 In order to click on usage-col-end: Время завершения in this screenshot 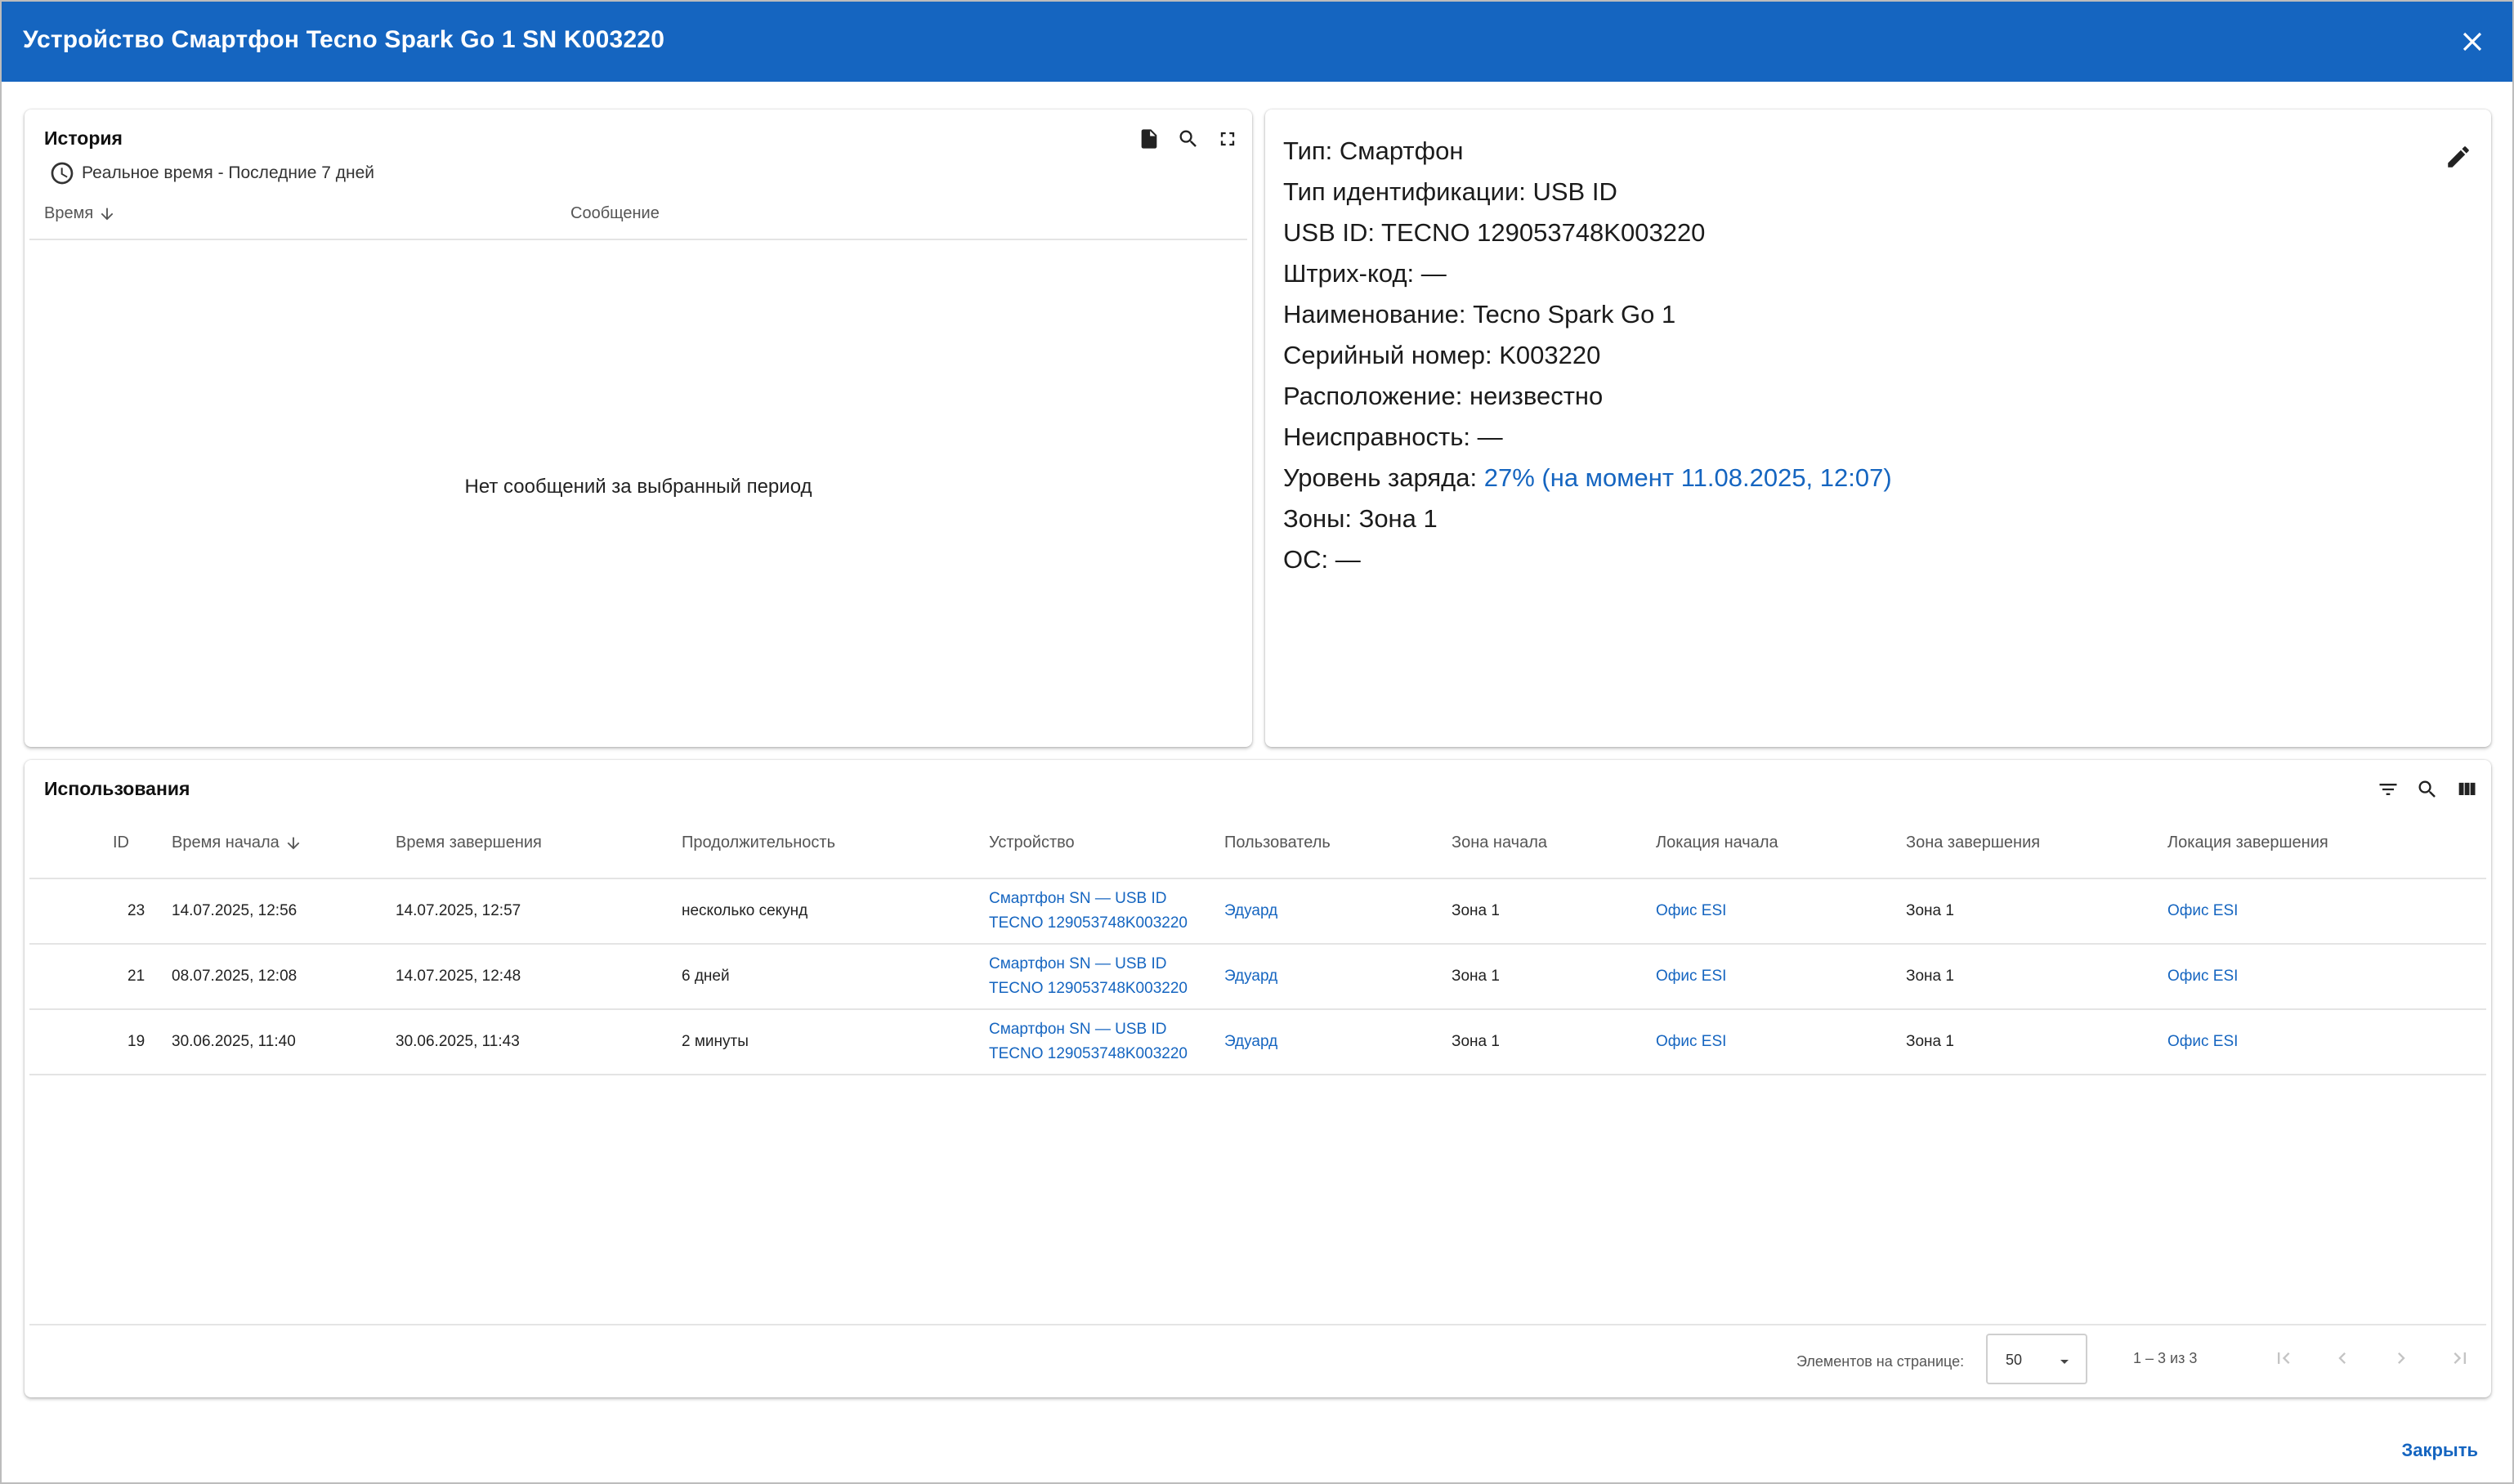, I will do `click(469, 843)`.